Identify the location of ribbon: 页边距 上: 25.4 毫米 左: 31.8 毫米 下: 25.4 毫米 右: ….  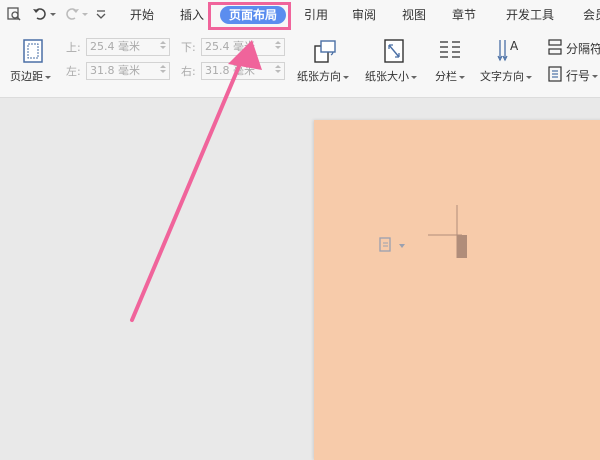
(300, 64).